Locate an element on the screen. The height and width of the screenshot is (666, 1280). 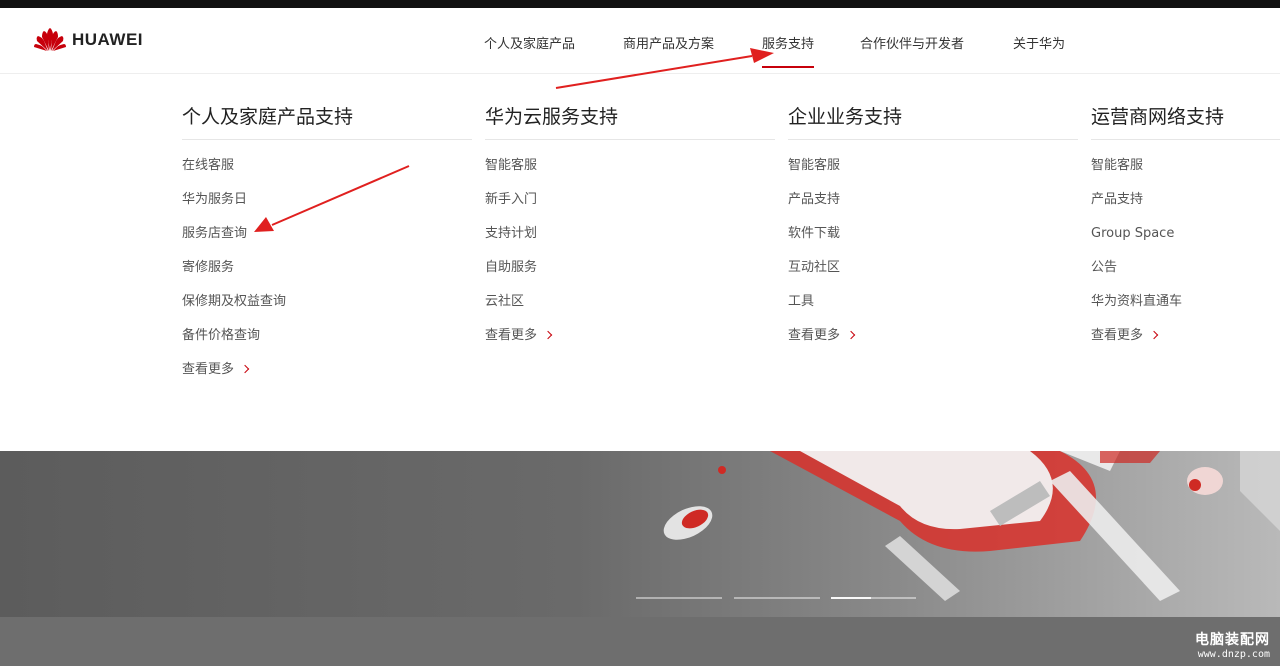
nav-item-personal-products: 个人及家庭产品 is located at coordinates (529, 42).